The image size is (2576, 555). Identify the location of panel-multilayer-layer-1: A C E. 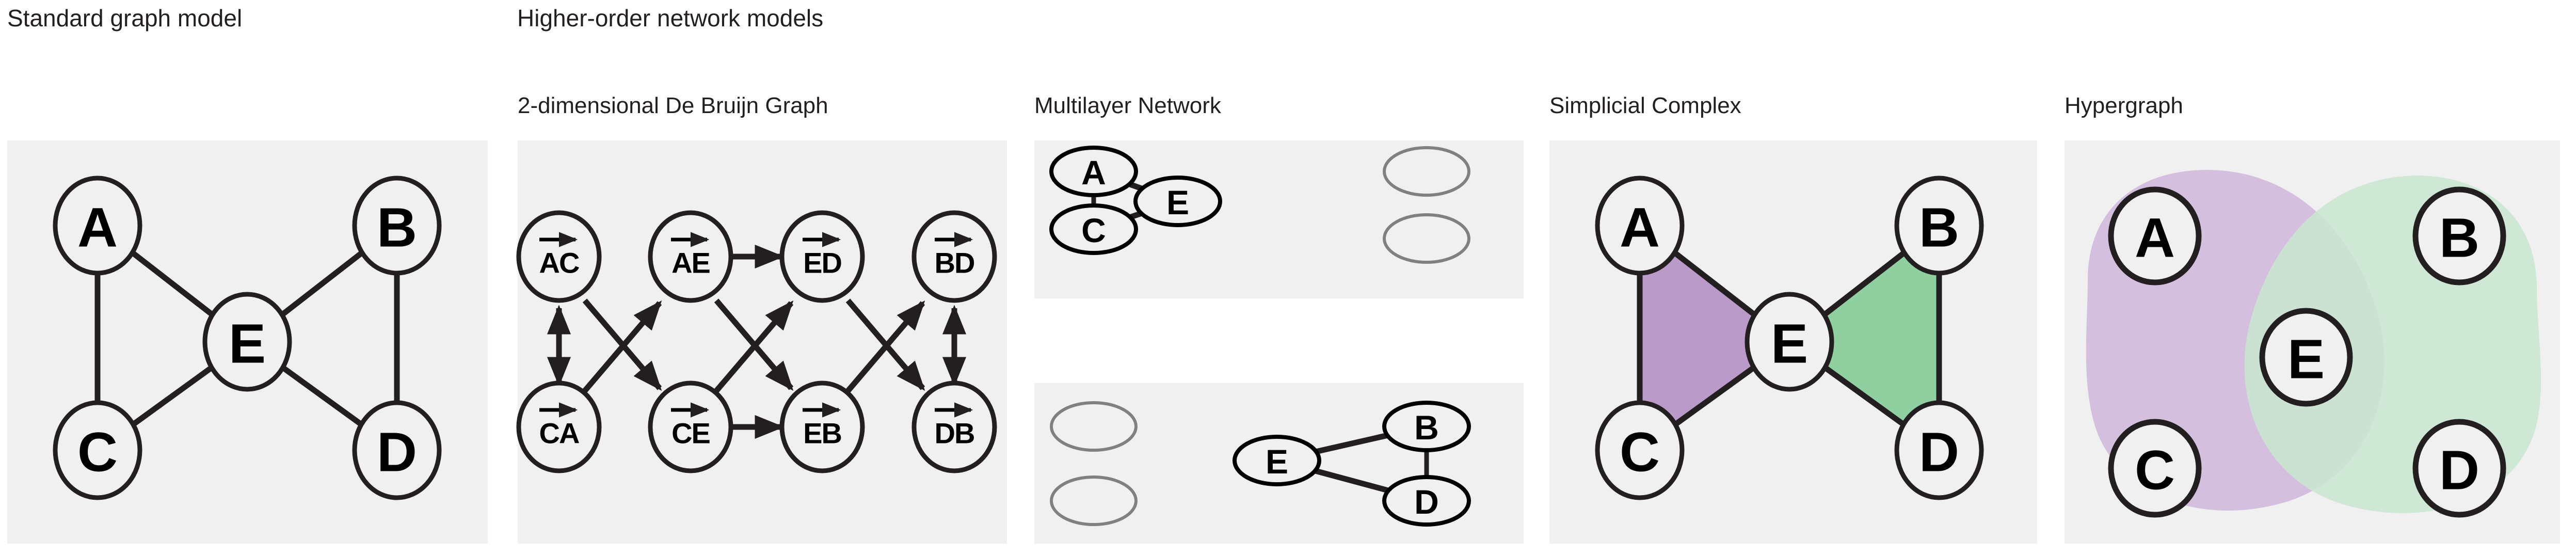
(1279, 219).